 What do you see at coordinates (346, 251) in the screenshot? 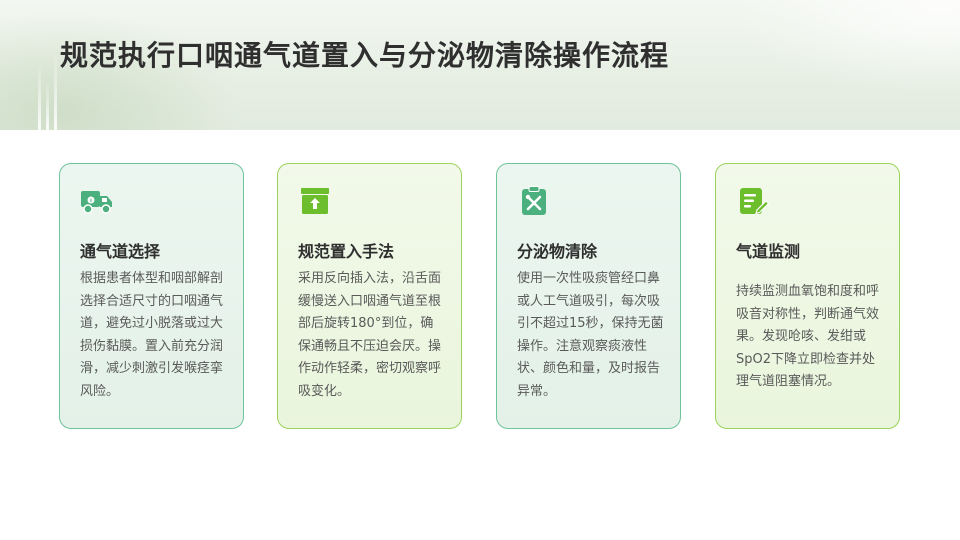
I see `card-heading: 规范置入手法` at bounding box center [346, 251].